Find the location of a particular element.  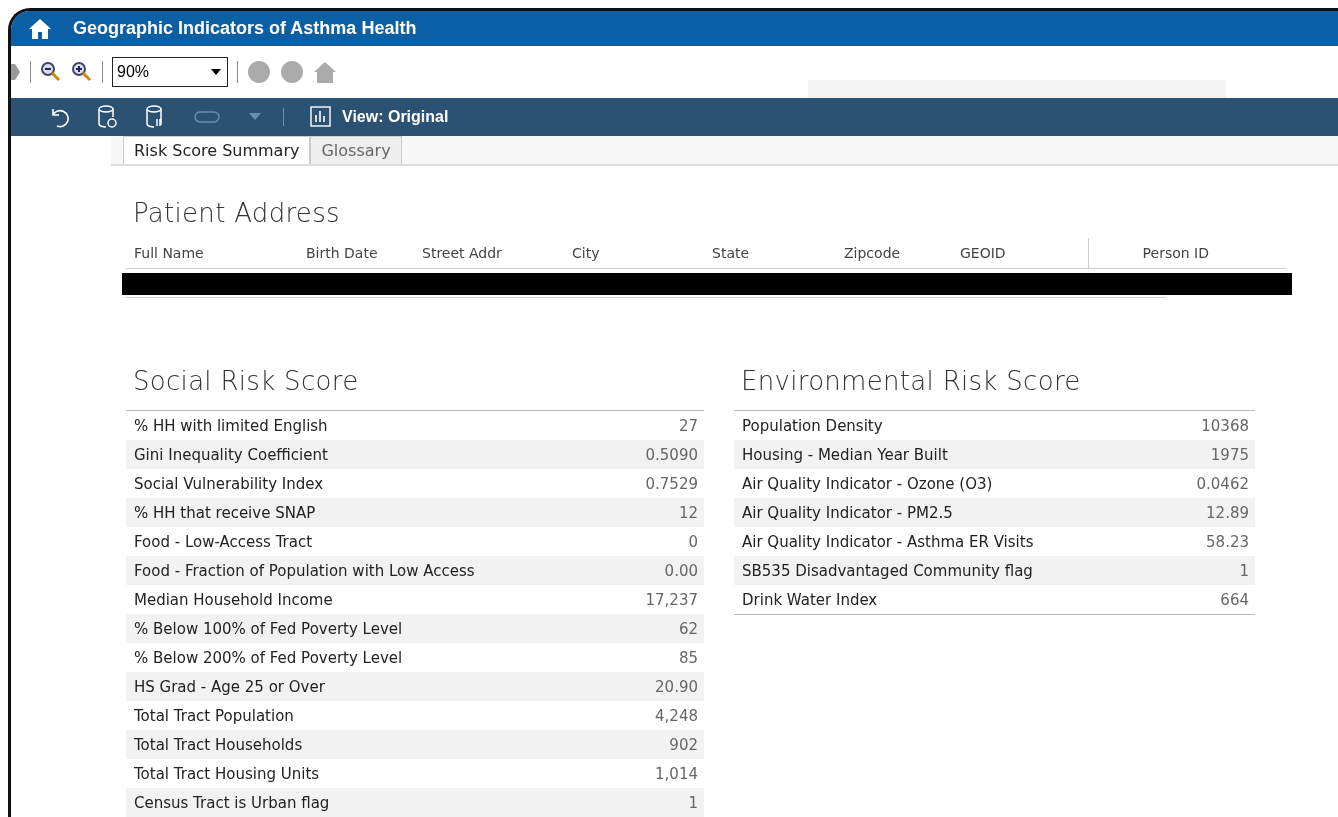

row-value: 85 is located at coordinates (688, 657).